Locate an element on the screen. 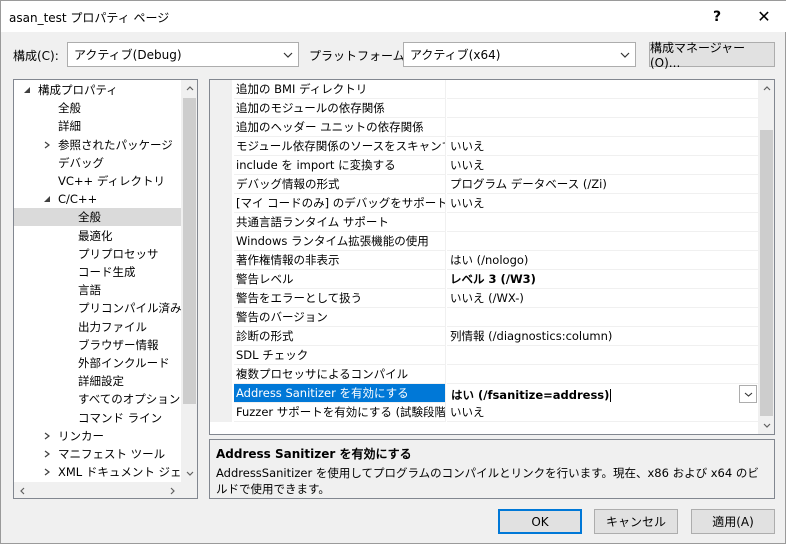 This screenshot has width=786, height=544. property-row: 追加の BMI ディレクトリ is located at coordinates (484, 89).